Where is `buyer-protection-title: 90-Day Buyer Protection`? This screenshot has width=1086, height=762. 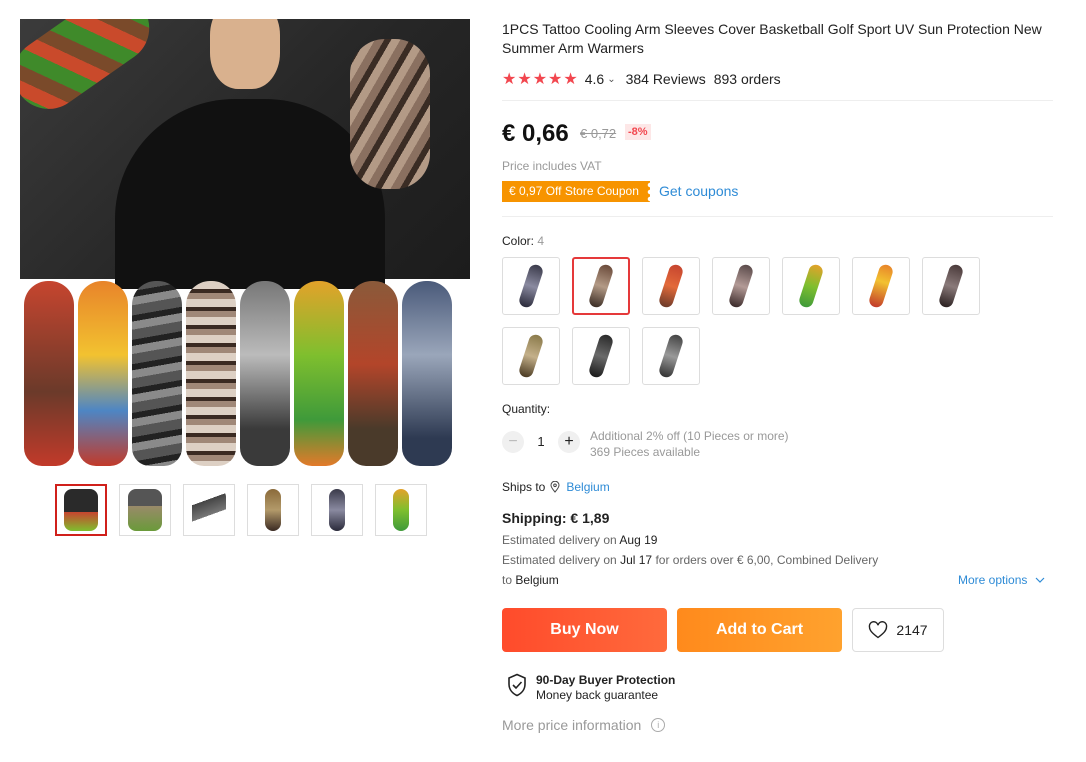
buyer-protection-title: 90-Day Buyer Protection is located at coordinates (606, 680).